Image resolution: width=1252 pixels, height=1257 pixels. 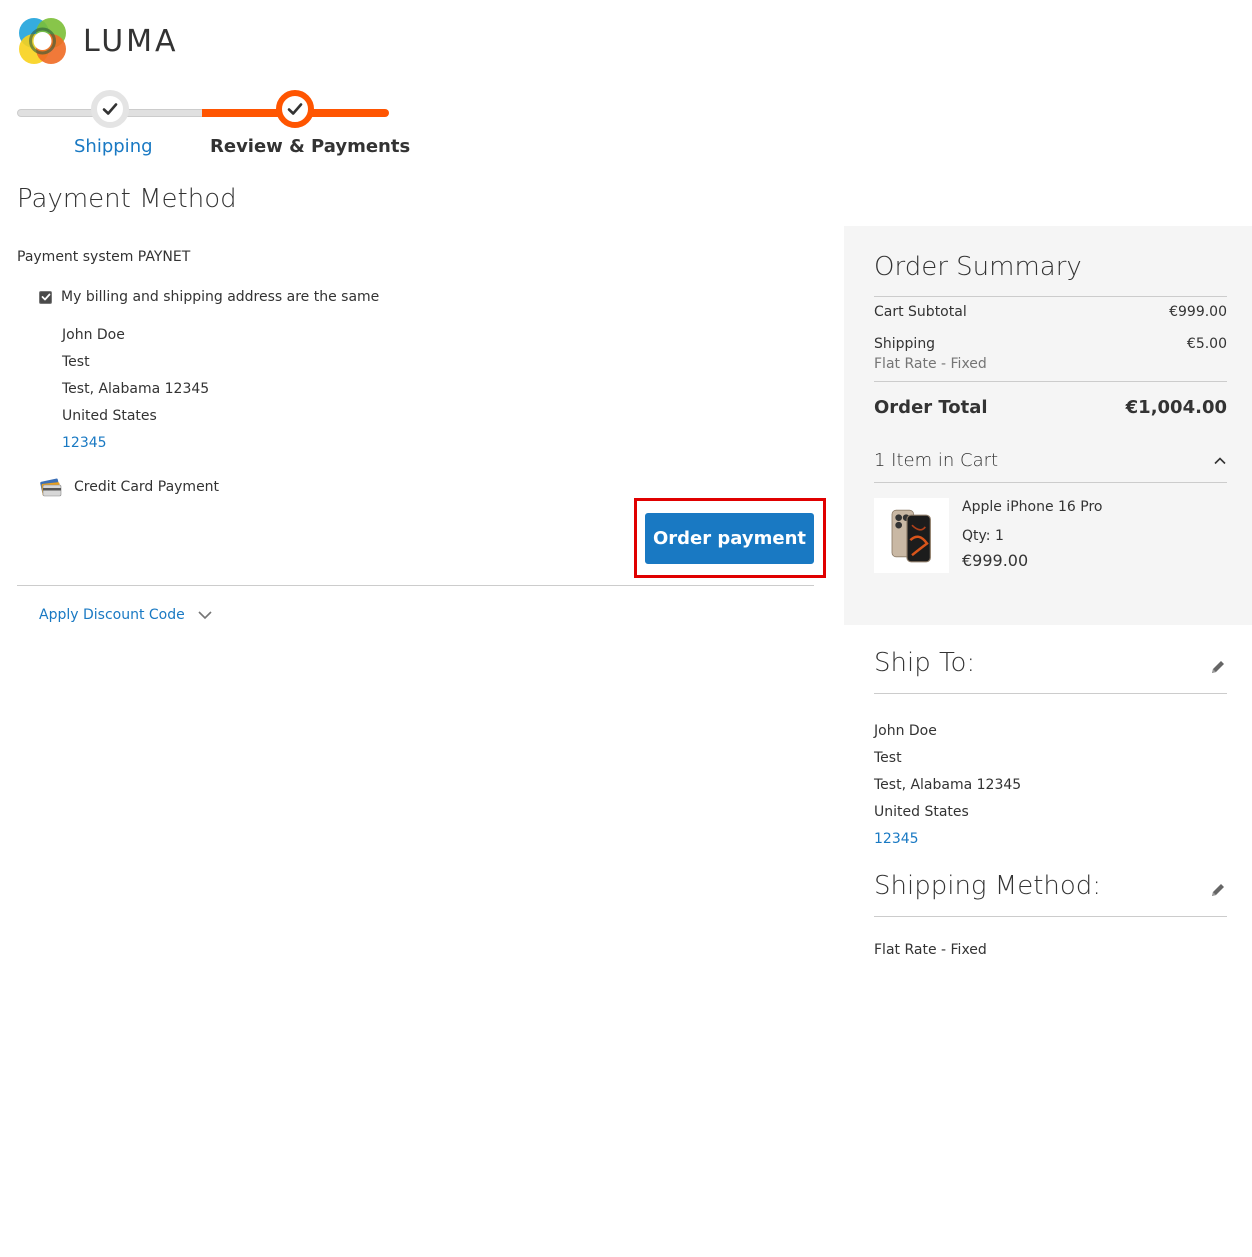 I want to click on iphone-image-icon, so click(x=911, y=535).